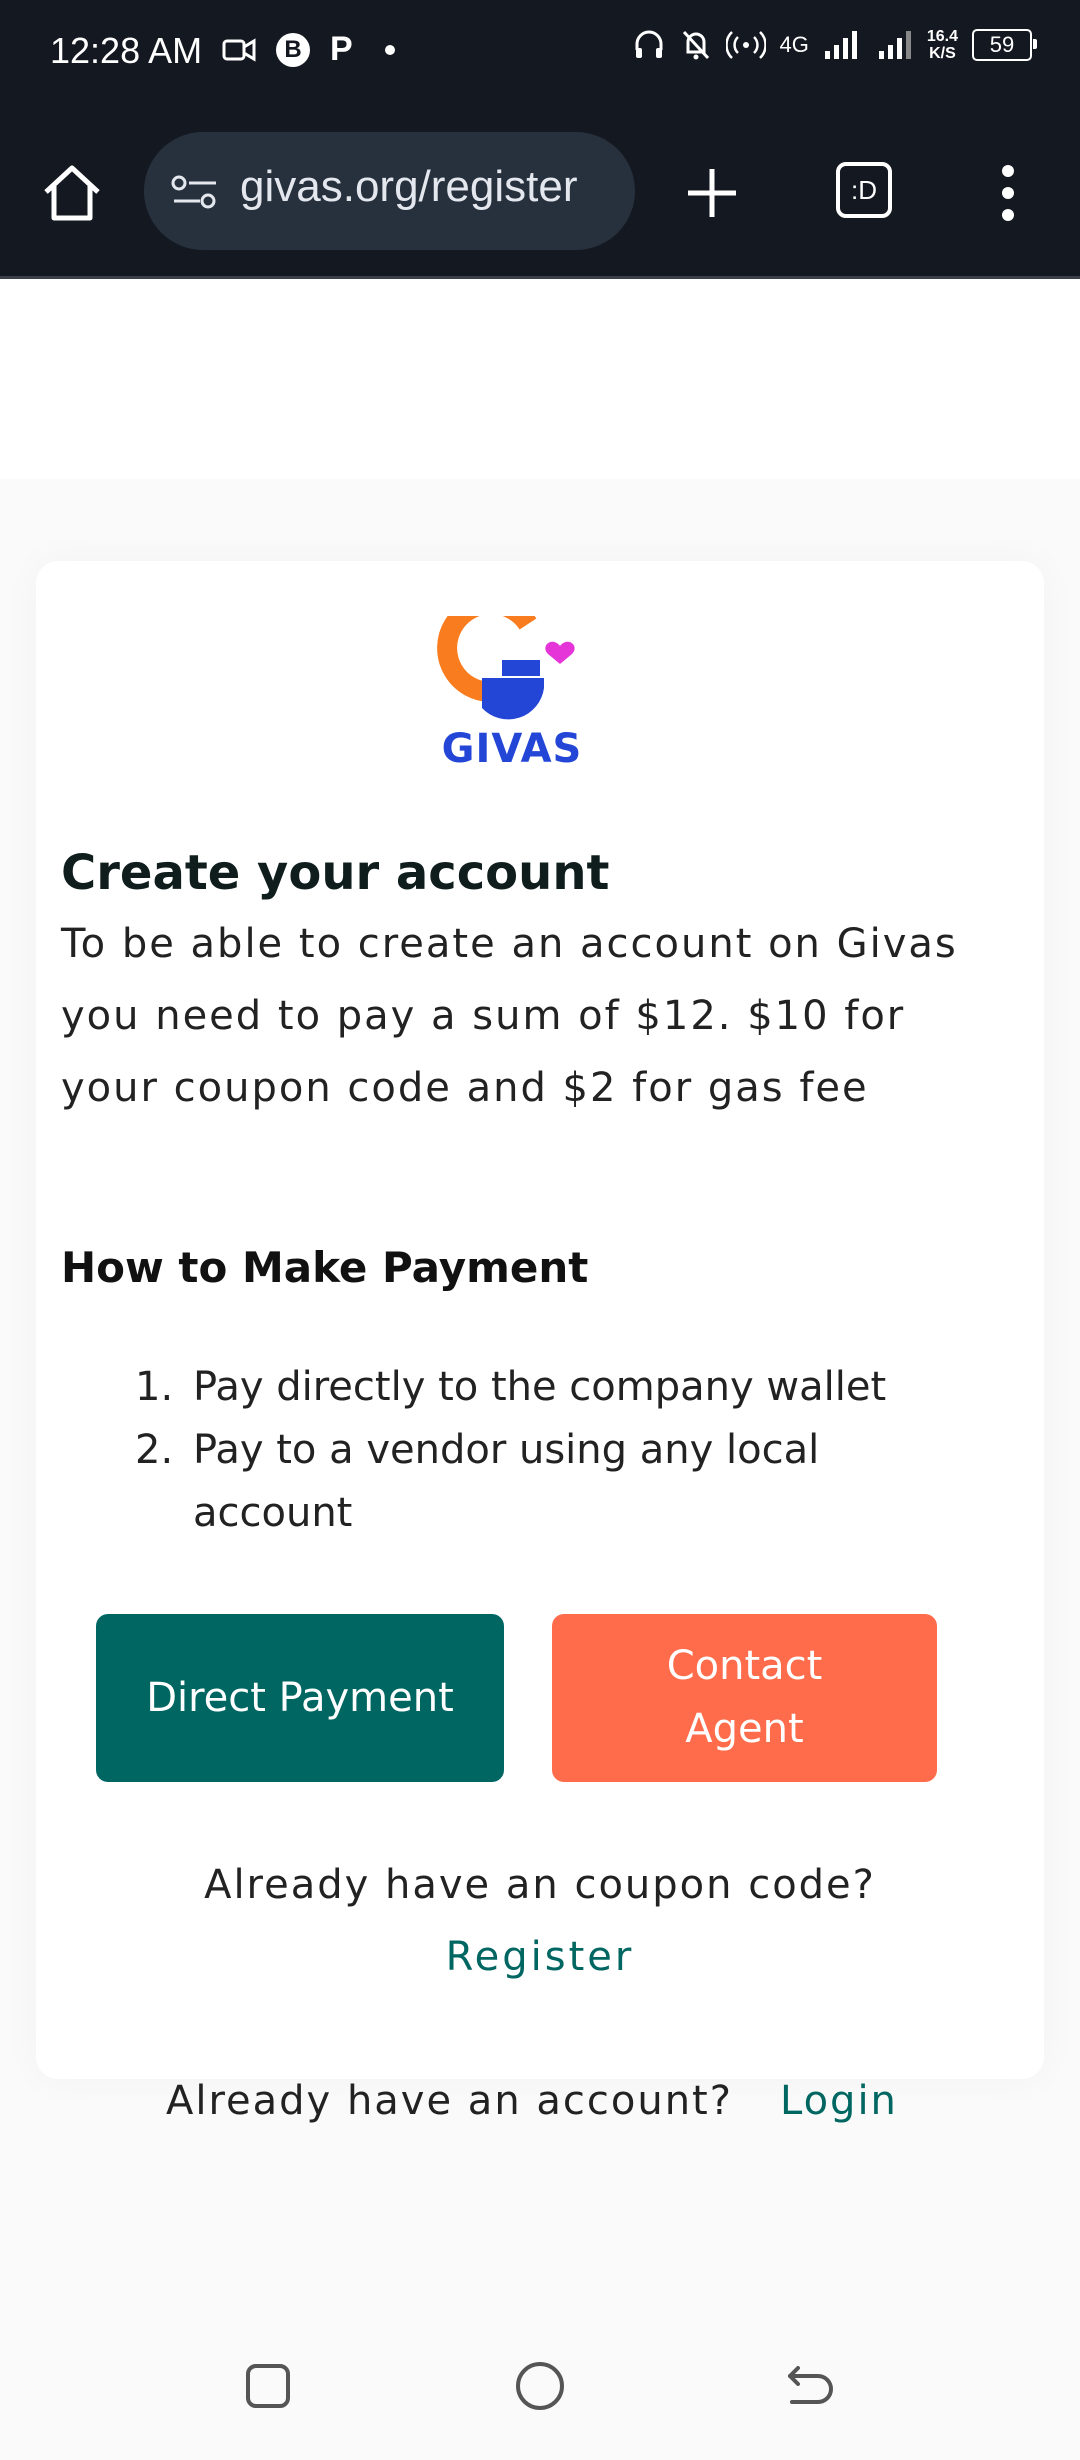 The height and width of the screenshot is (2460, 1080). Describe the element at coordinates (239, 49) in the screenshot. I see `video-camera-icon` at that location.